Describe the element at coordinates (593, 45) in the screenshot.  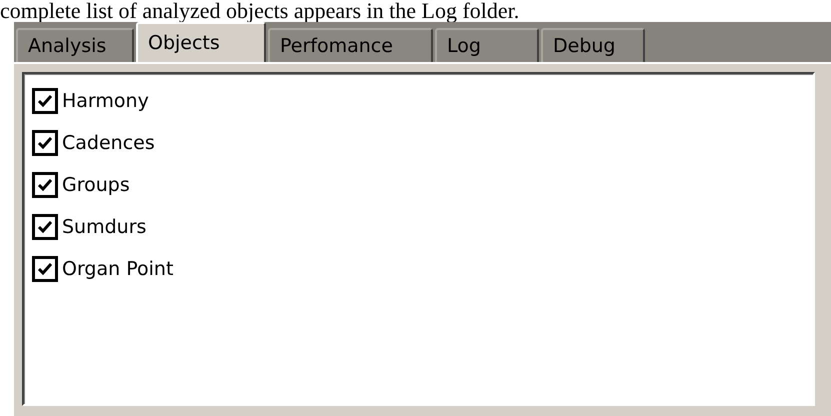
I see `tab: Debug` at that location.